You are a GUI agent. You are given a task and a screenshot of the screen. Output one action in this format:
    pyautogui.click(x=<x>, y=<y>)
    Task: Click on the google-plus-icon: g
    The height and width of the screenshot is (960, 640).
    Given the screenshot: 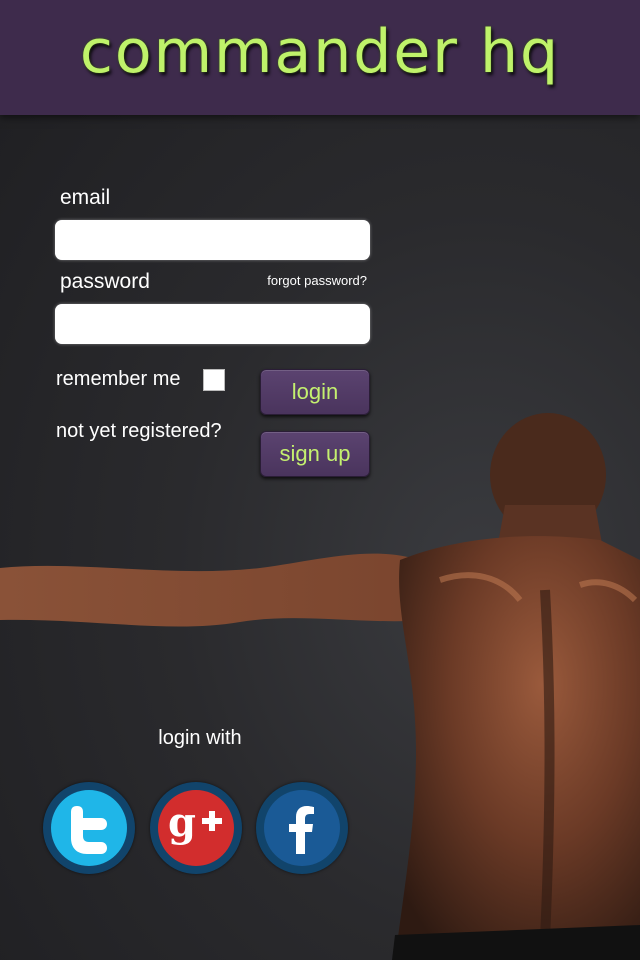 What is the action you would take?
    pyautogui.click(x=196, y=828)
    